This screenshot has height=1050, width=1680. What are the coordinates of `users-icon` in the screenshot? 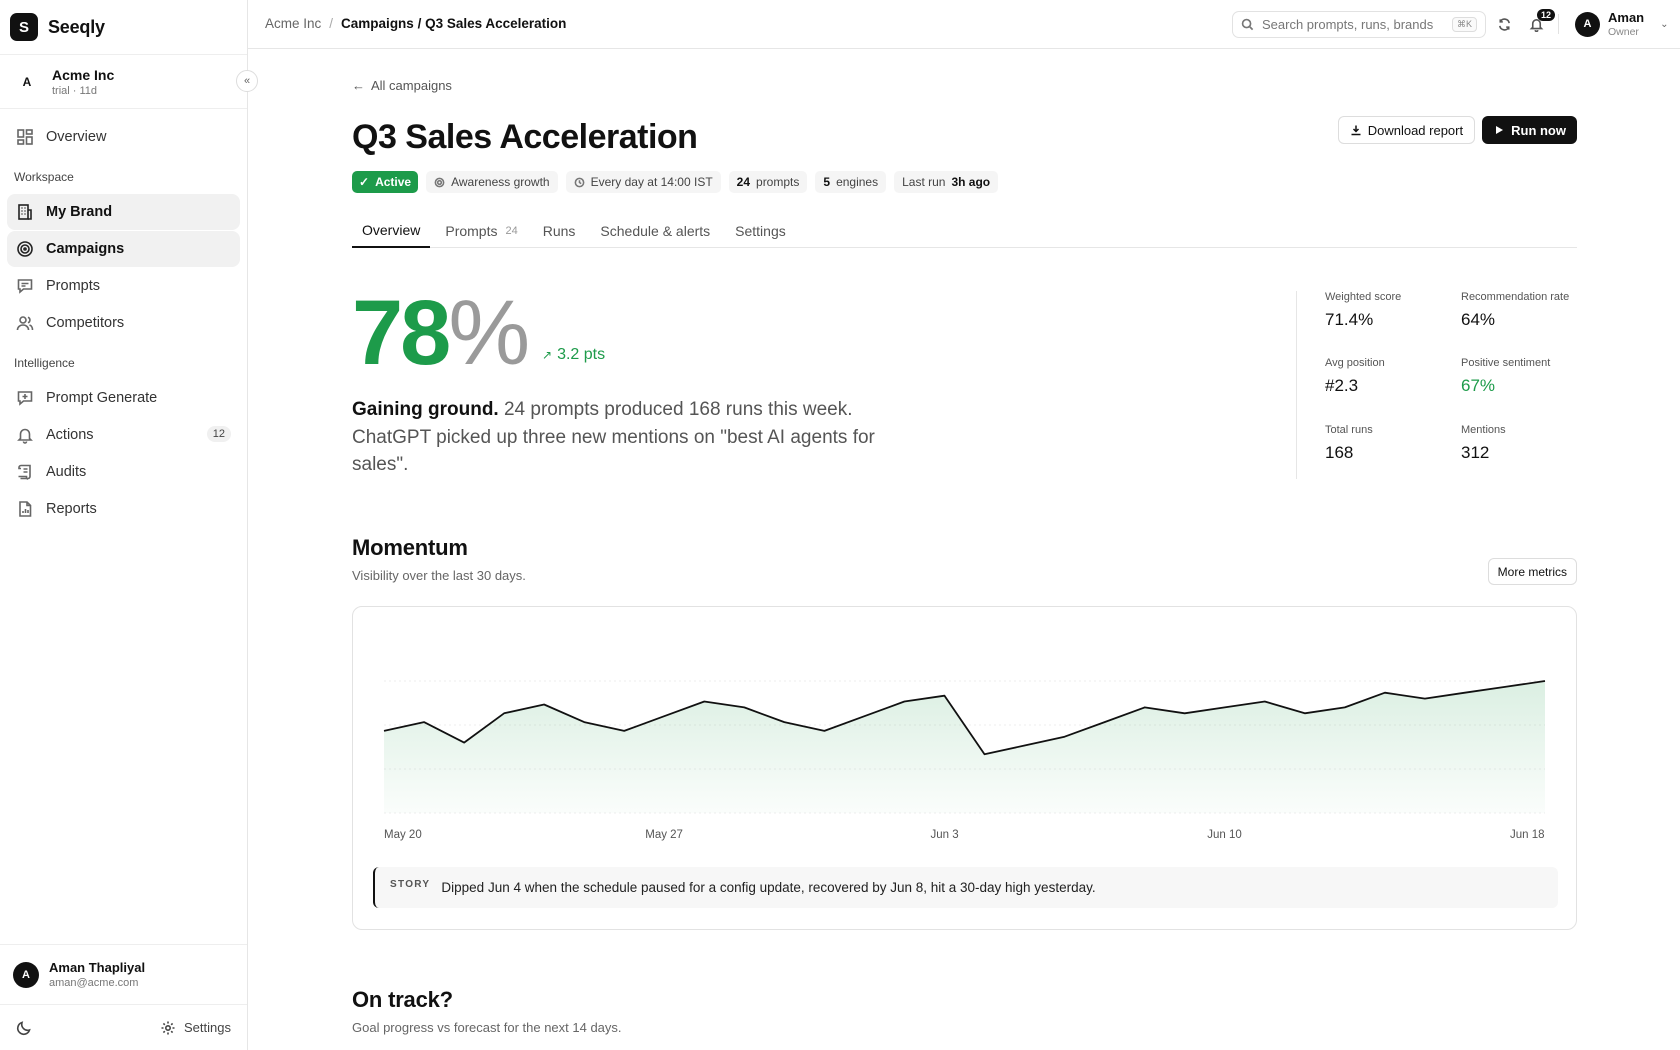 It's located at (25, 323).